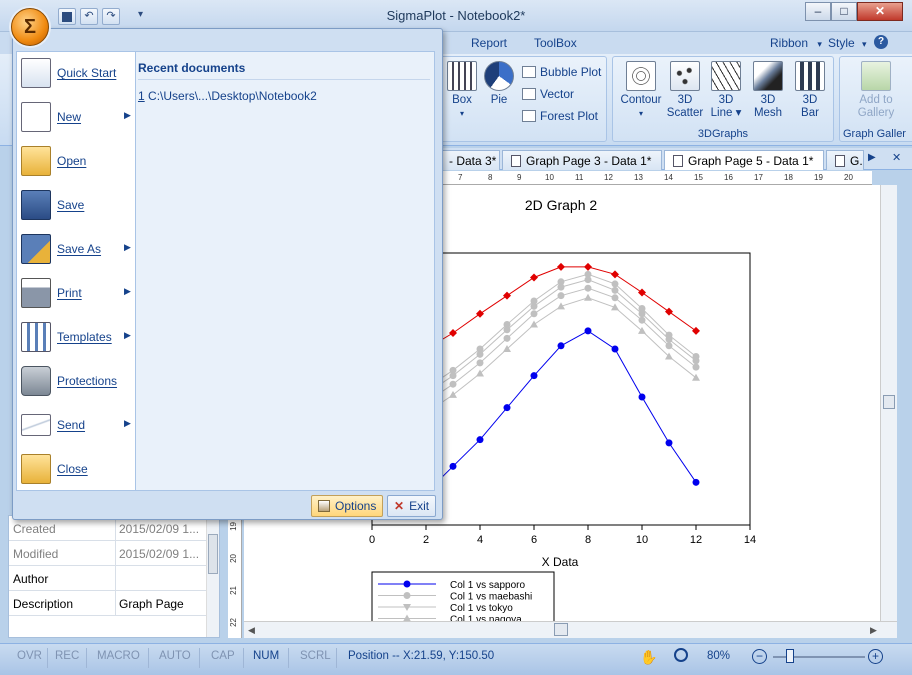 This screenshot has width=912, height=675. I want to click on document-icon, so click(678, 161).